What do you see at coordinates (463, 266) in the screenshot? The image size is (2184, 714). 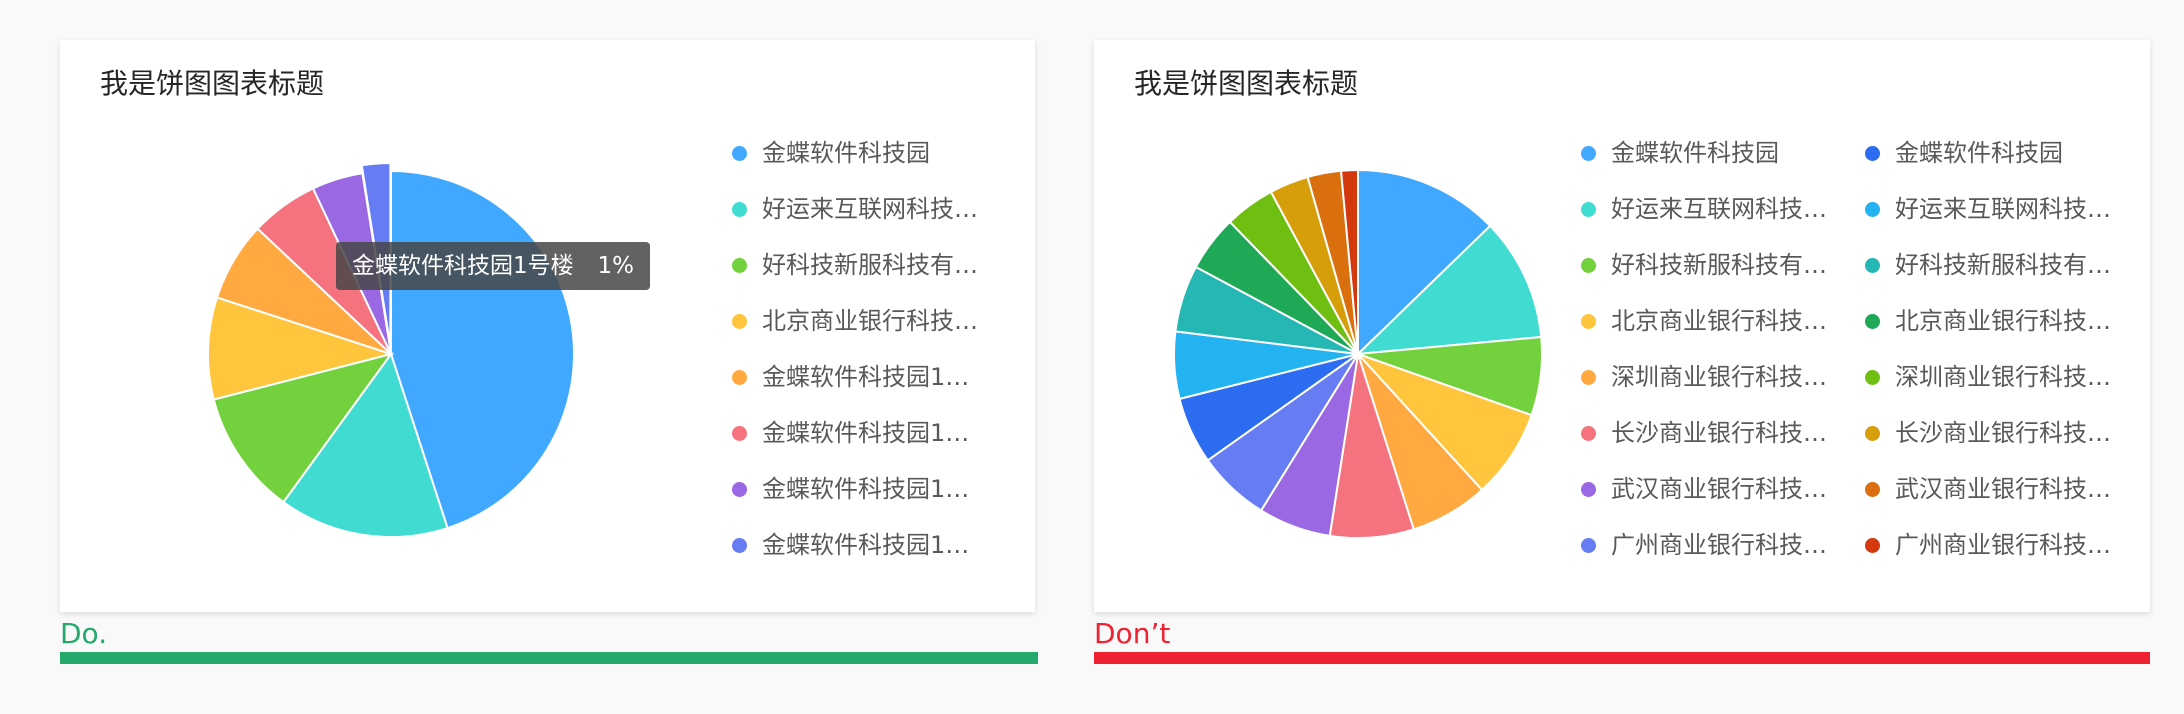 I see `tooltip-name: 金蝶软件科技园1号楼` at bounding box center [463, 266].